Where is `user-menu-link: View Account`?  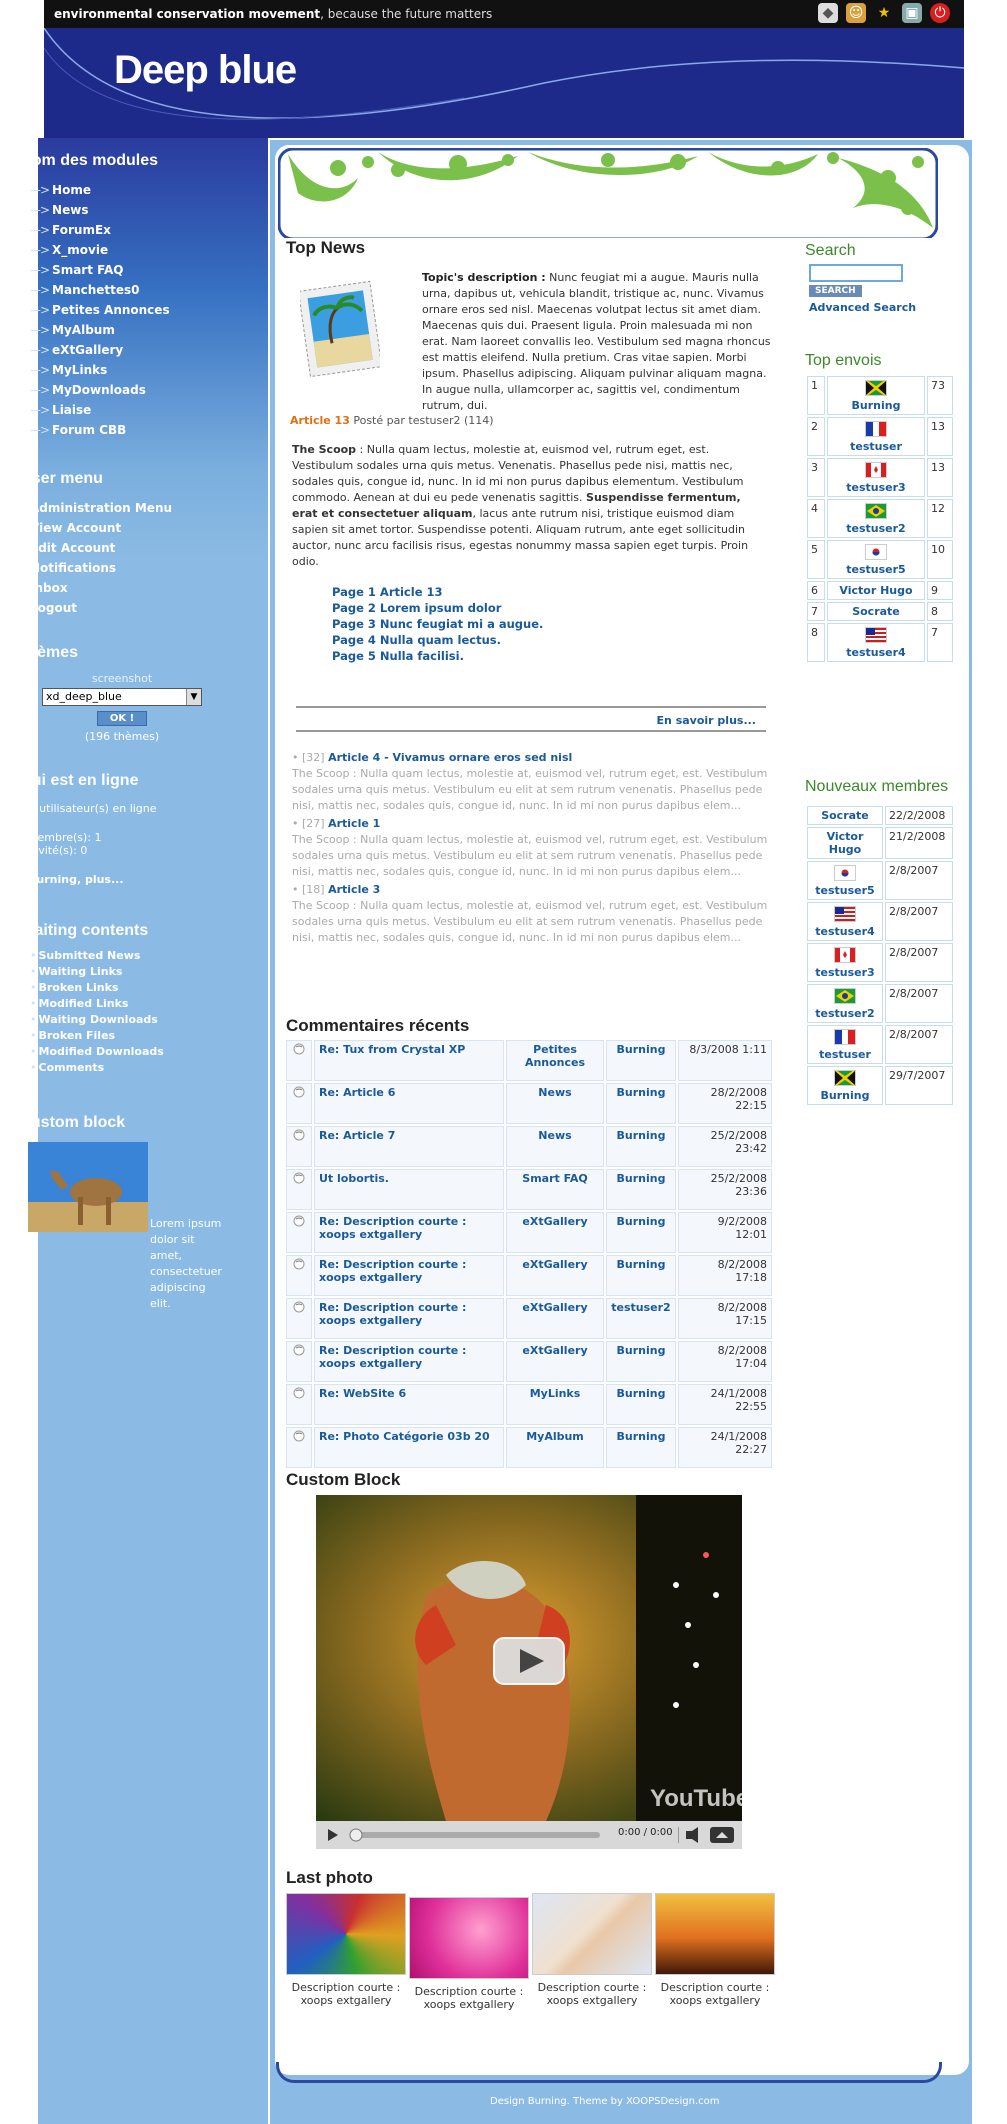
user-menu-link: View Account is located at coordinates (126, 528).